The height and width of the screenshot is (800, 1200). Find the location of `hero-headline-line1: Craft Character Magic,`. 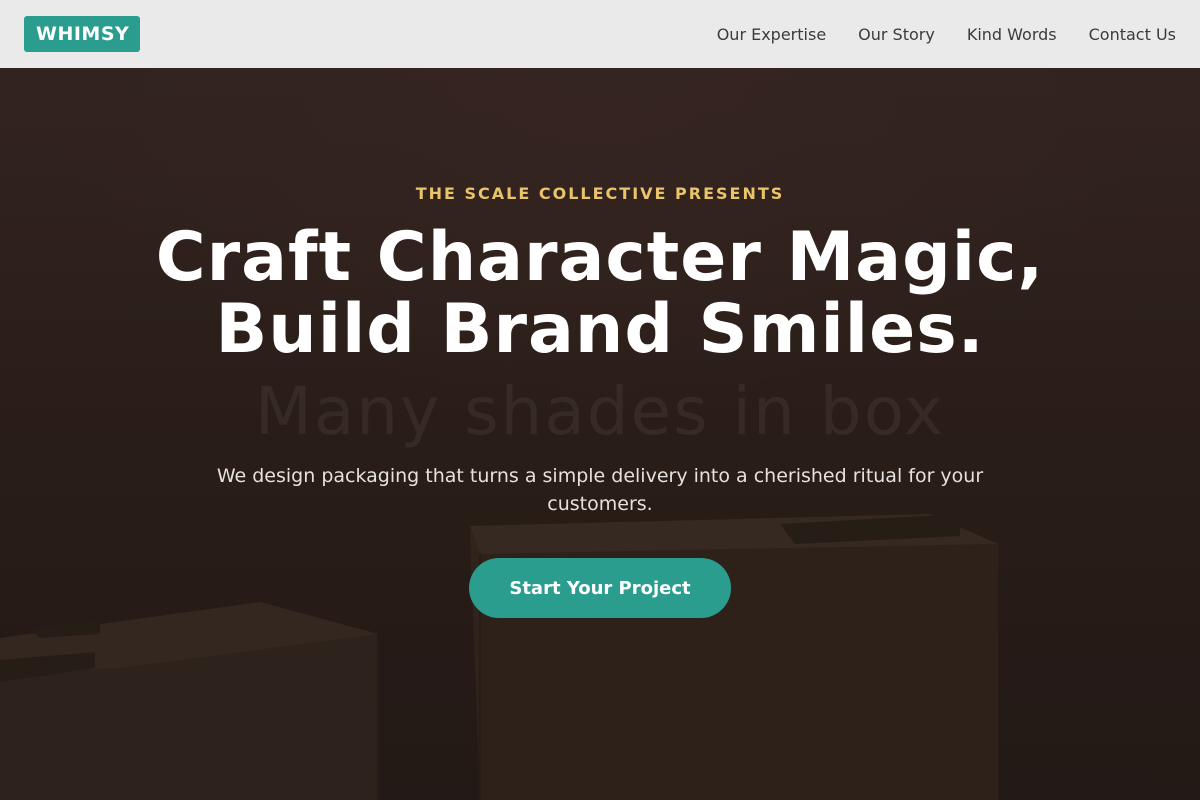

hero-headline-line1: Craft Character Magic, is located at coordinates (600, 257).